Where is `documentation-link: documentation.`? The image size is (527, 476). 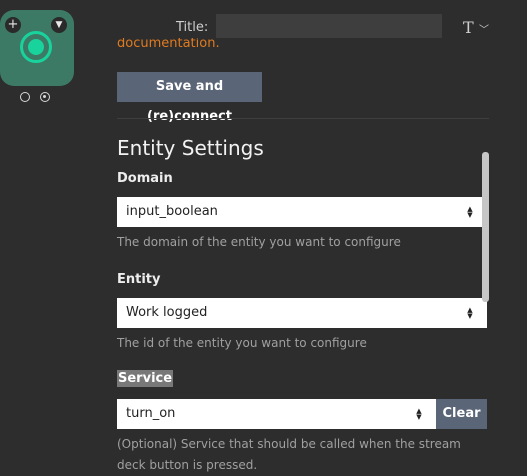 documentation-link: documentation. is located at coordinates (168, 44).